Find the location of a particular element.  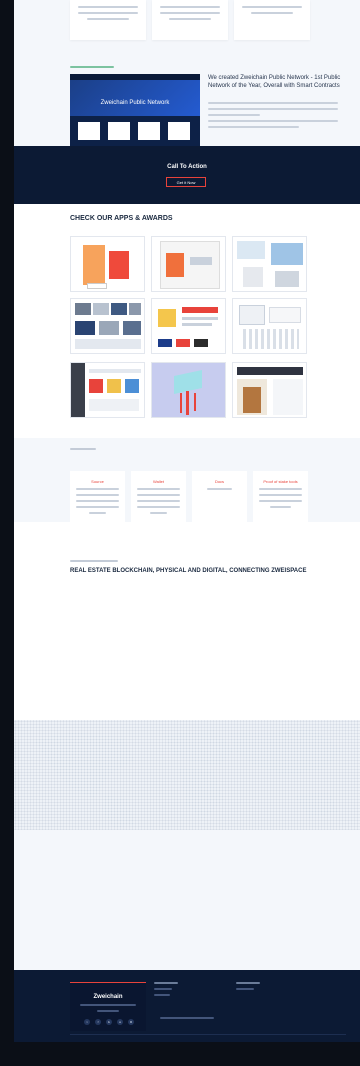

products-kicker is located at coordinates (83, 451).